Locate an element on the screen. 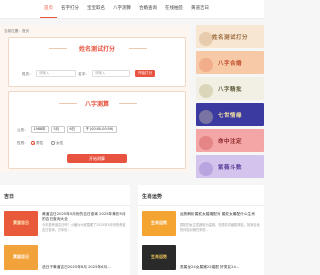  banner-name-score: 姓名测试打分 is located at coordinates (230, 36).